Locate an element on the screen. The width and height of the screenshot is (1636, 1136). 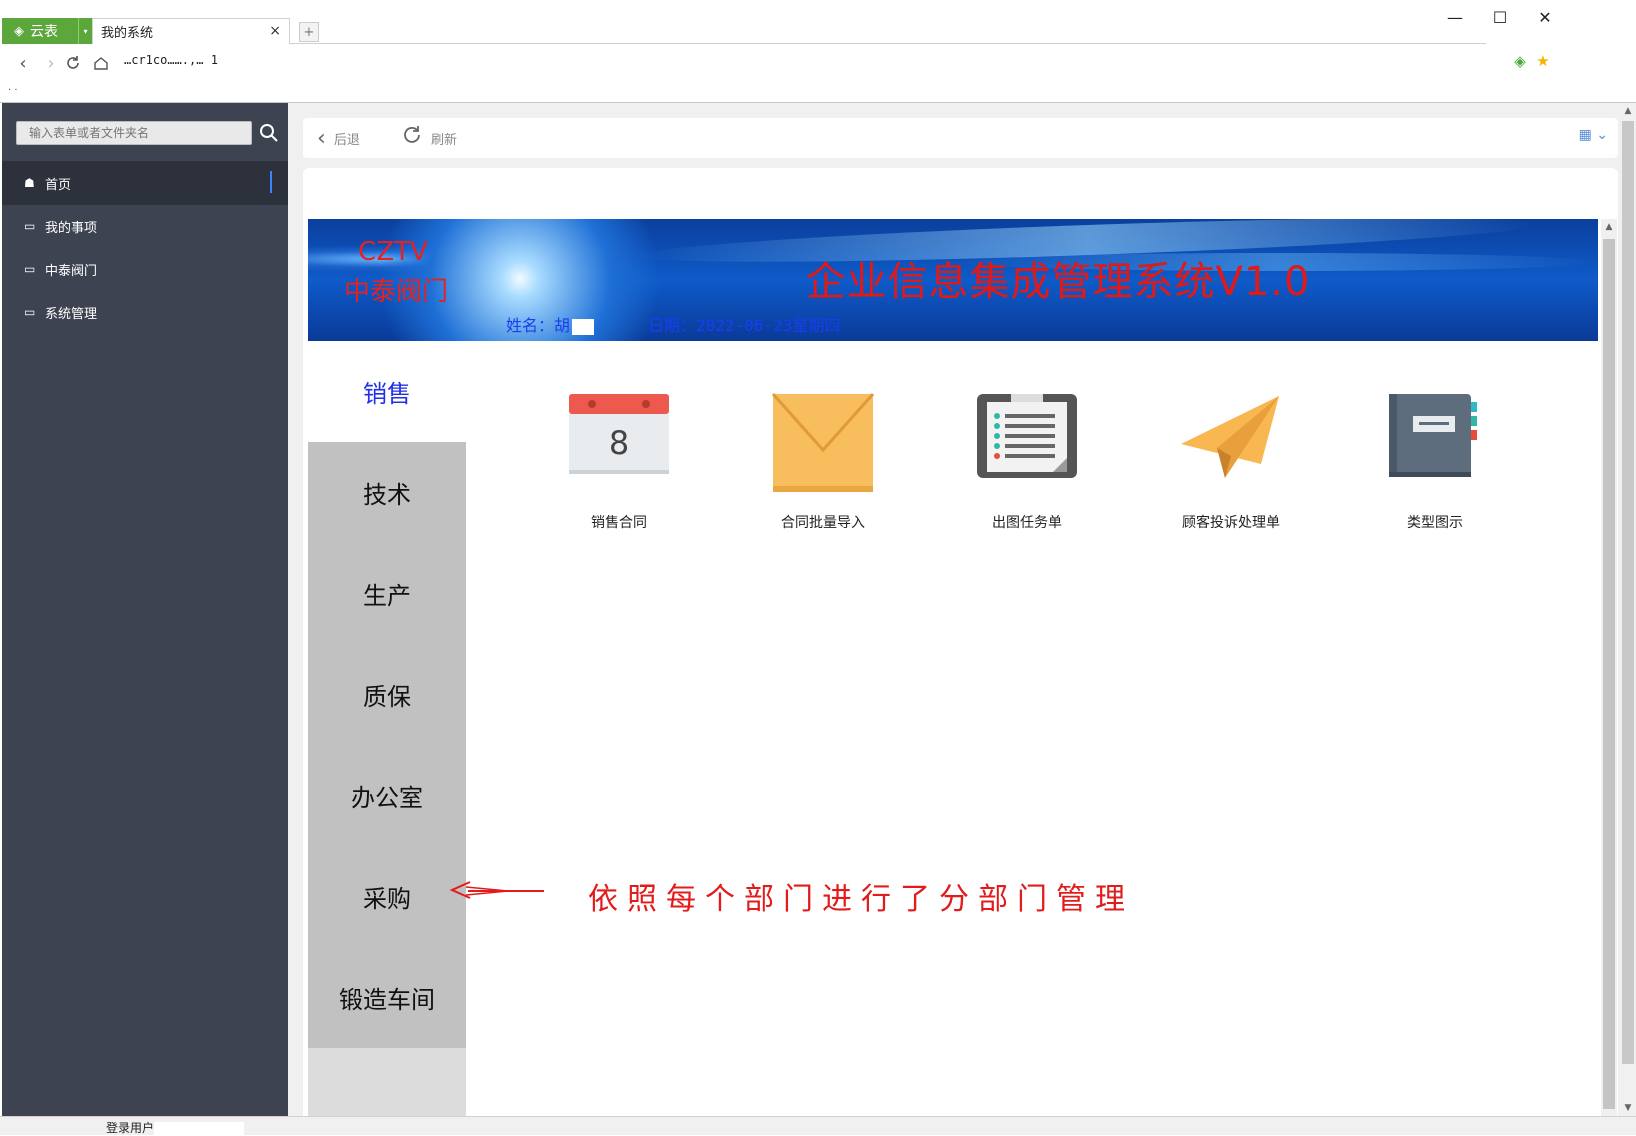
reload-icon is located at coordinates (73, 63).